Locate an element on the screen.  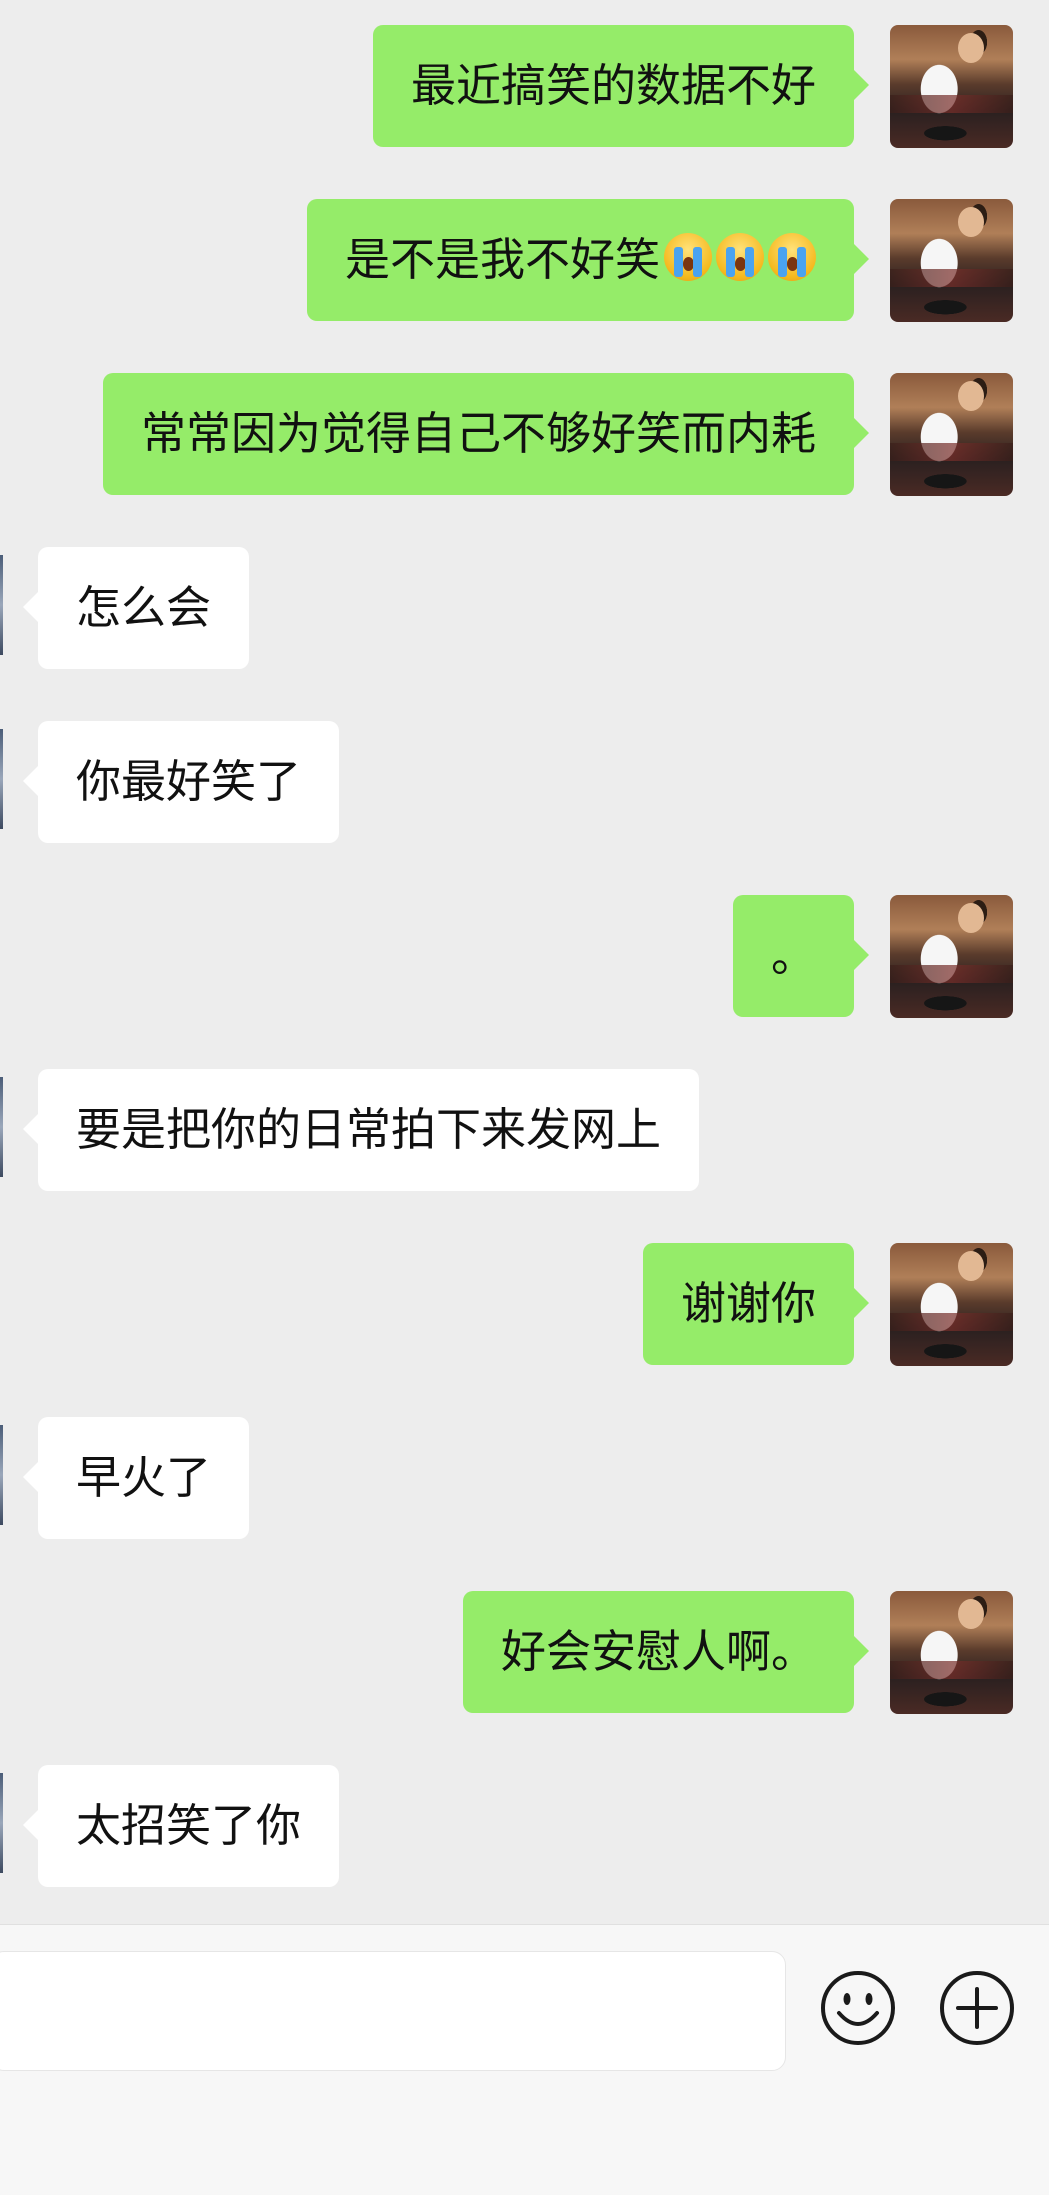
message-text: 早火了 is located at coordinates (144, 1477).